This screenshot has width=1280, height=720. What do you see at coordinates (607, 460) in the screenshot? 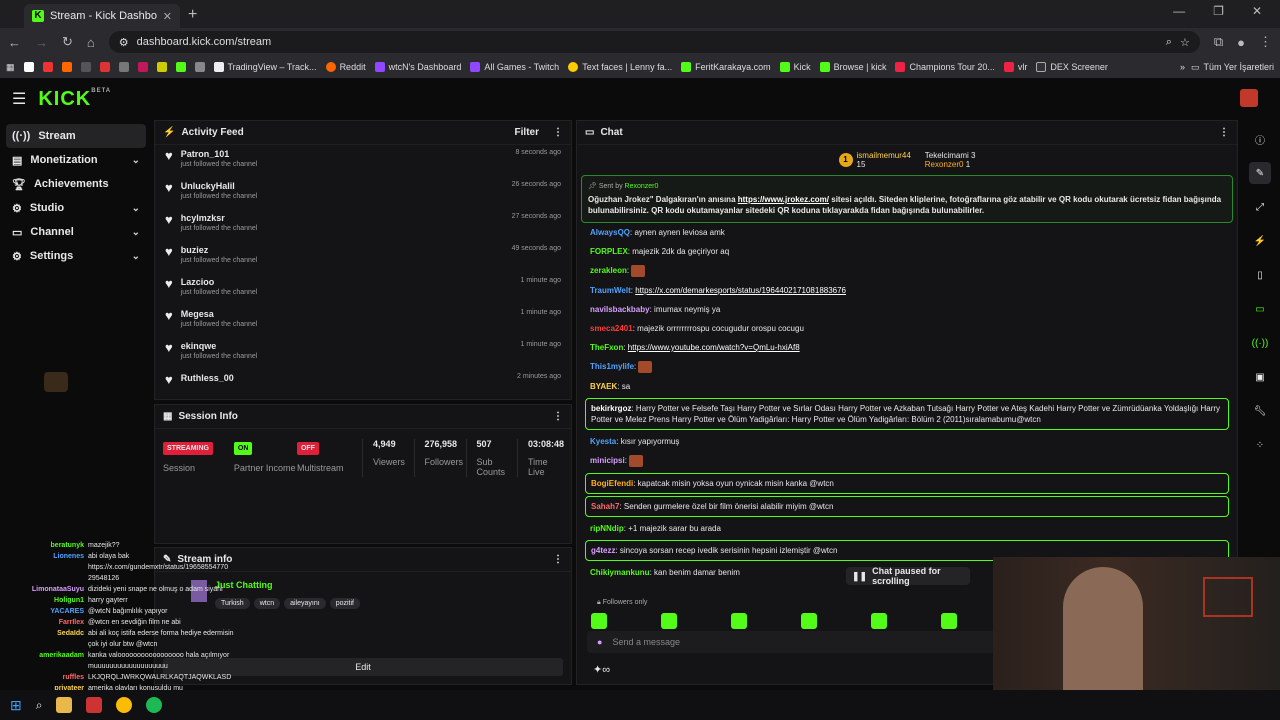
I see `chat-username: minicipsi` at bounding box center [607, 460].